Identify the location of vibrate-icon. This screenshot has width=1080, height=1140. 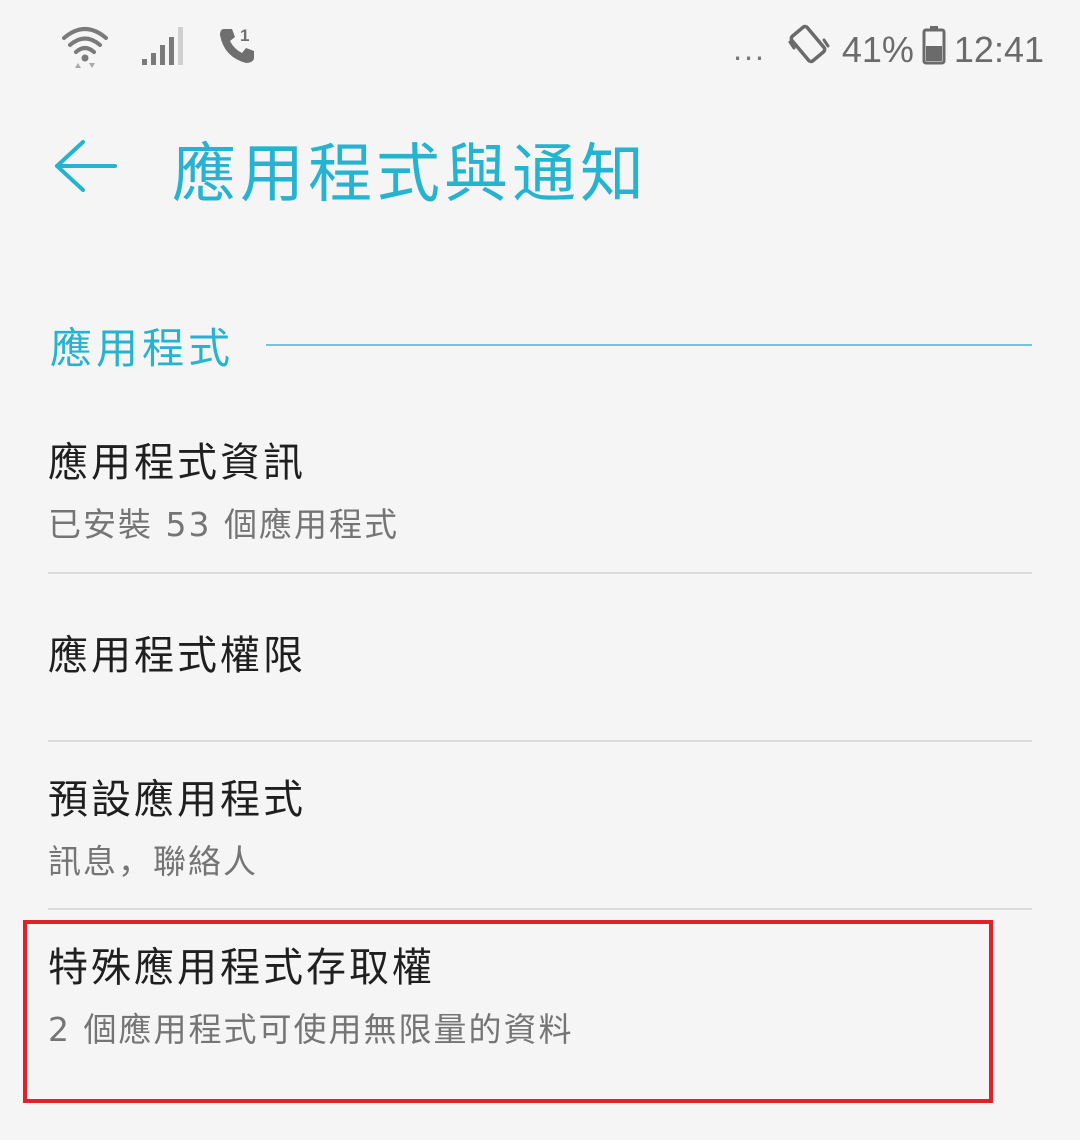
(809, 49).